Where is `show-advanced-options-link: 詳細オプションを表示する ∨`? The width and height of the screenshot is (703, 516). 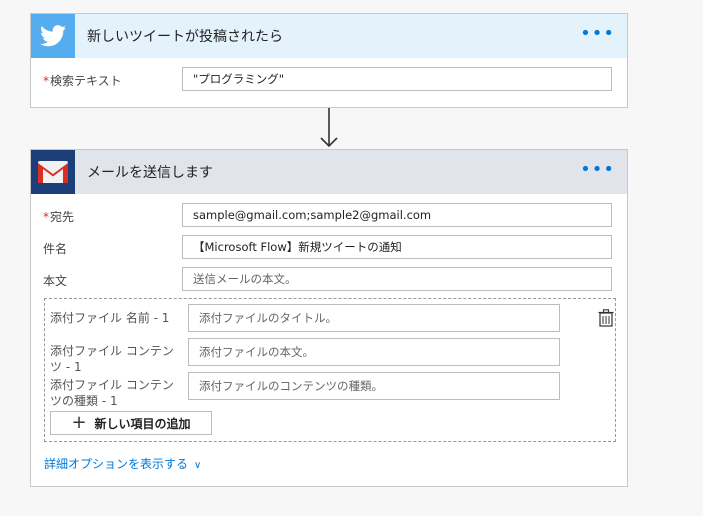 show-advanced-options-link: 詳細オプションを表示する ∨ is located at coordinates (122, 463).